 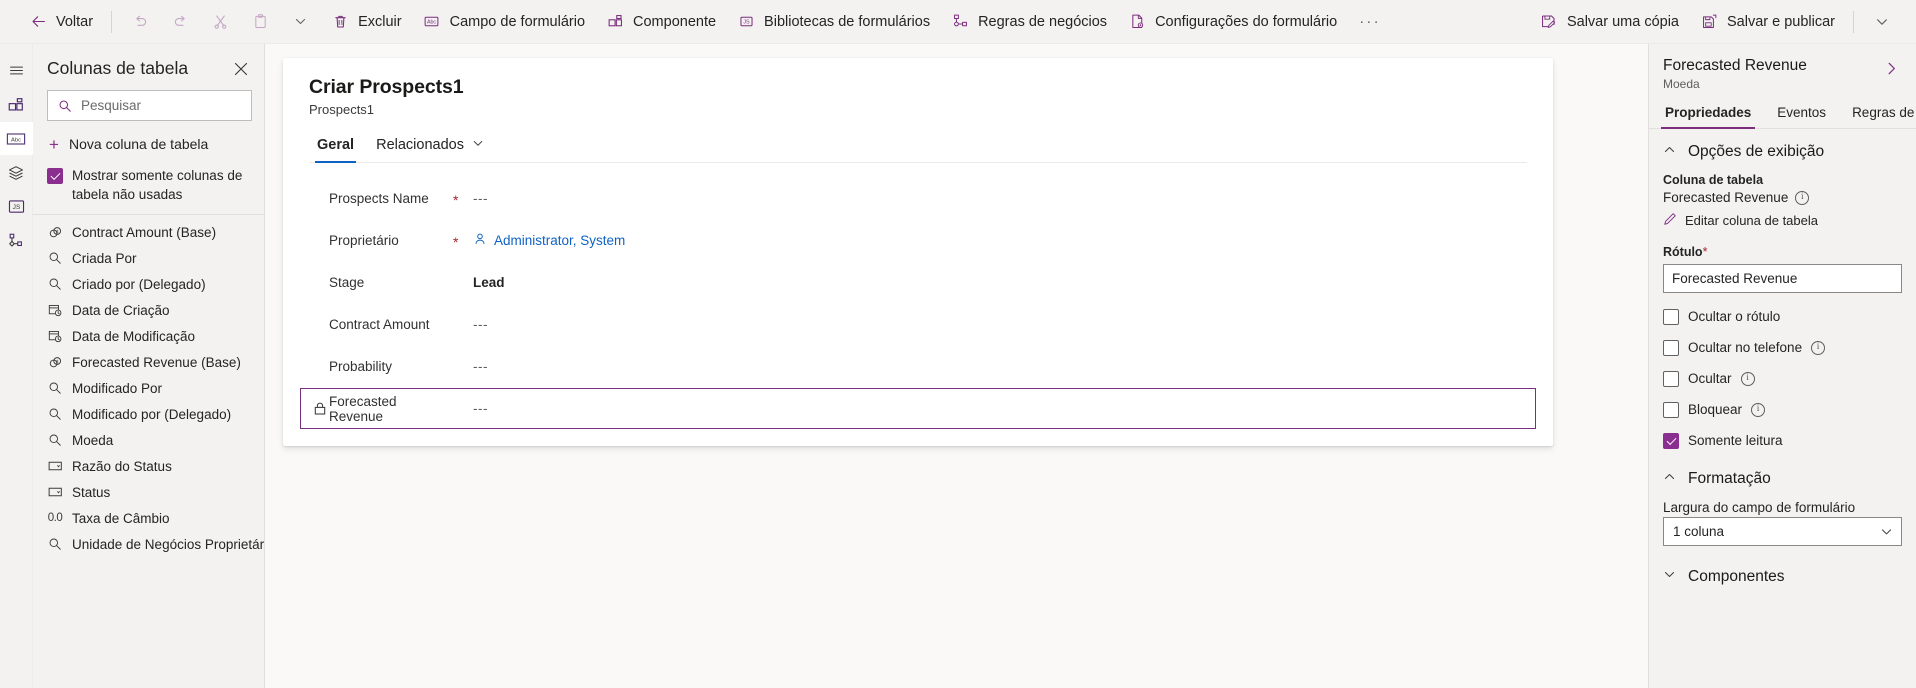 I want to click on list-item: Criada Por, so click(x=148, y=258).